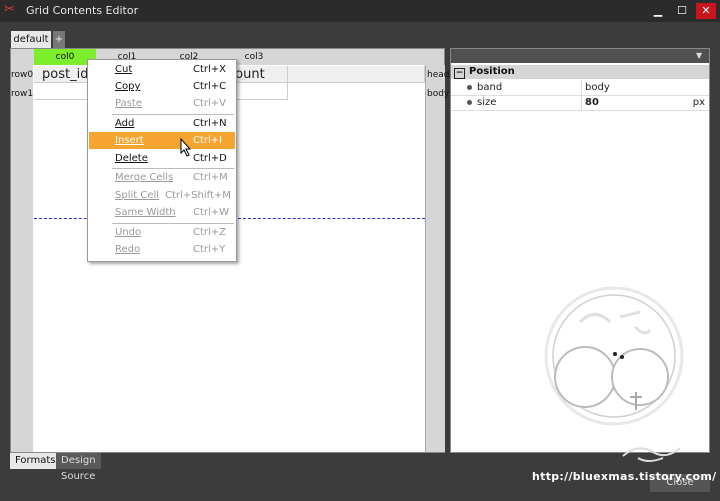  I want to click on tab-strip: default +, so click(360, 35).